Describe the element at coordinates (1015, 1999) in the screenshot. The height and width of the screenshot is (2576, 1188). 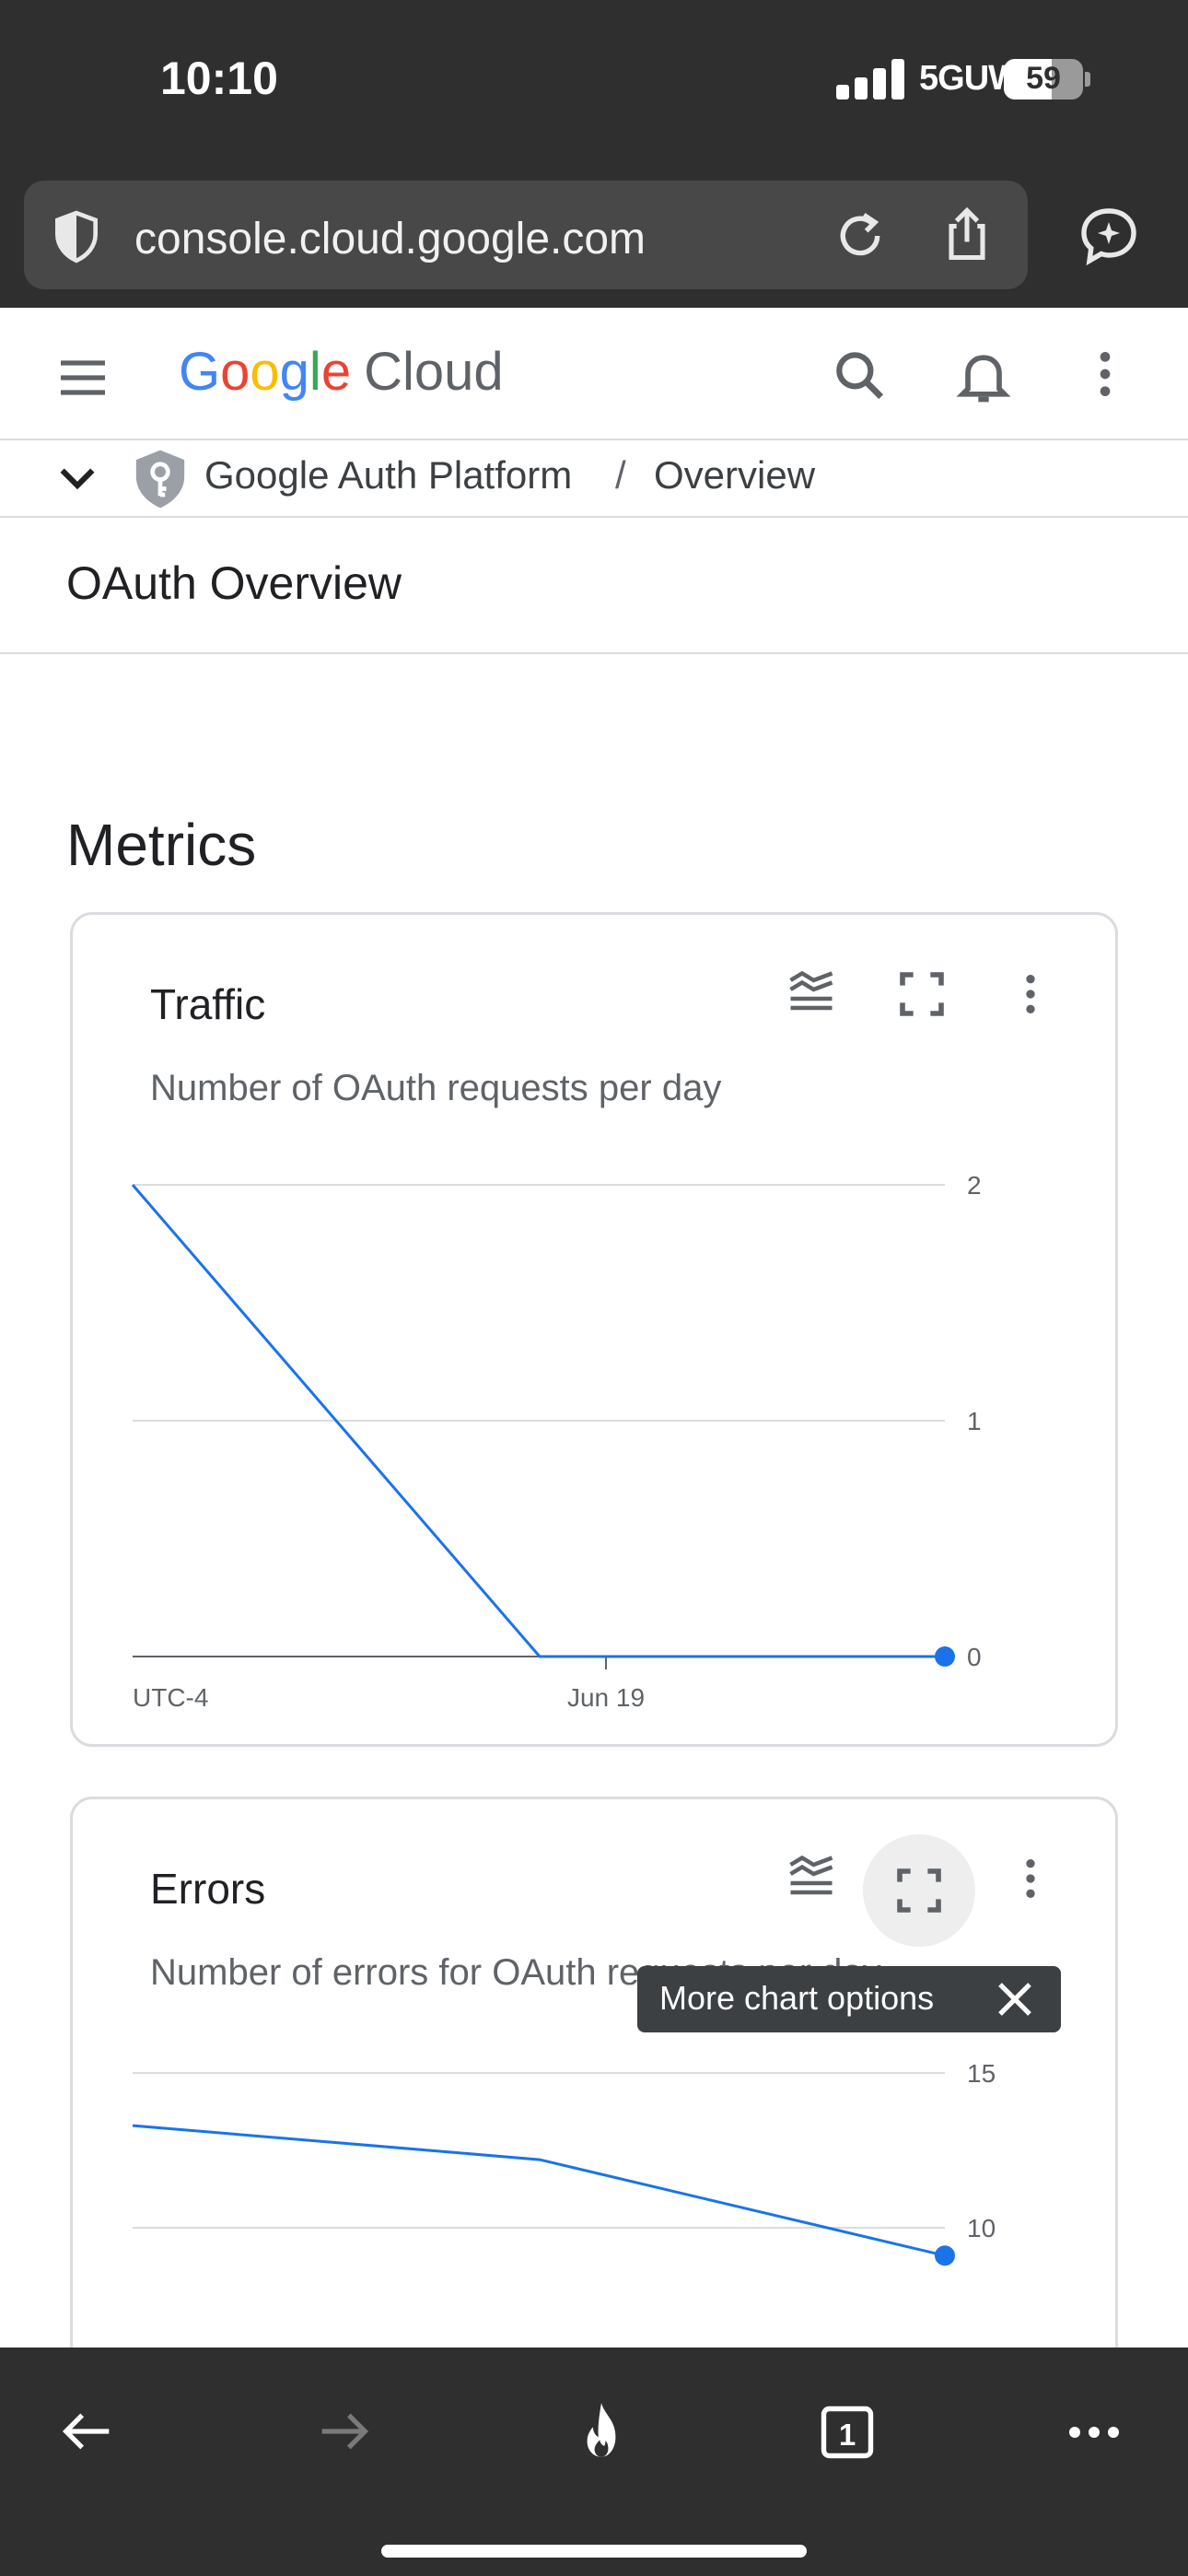
I see `close-icon` at that location.